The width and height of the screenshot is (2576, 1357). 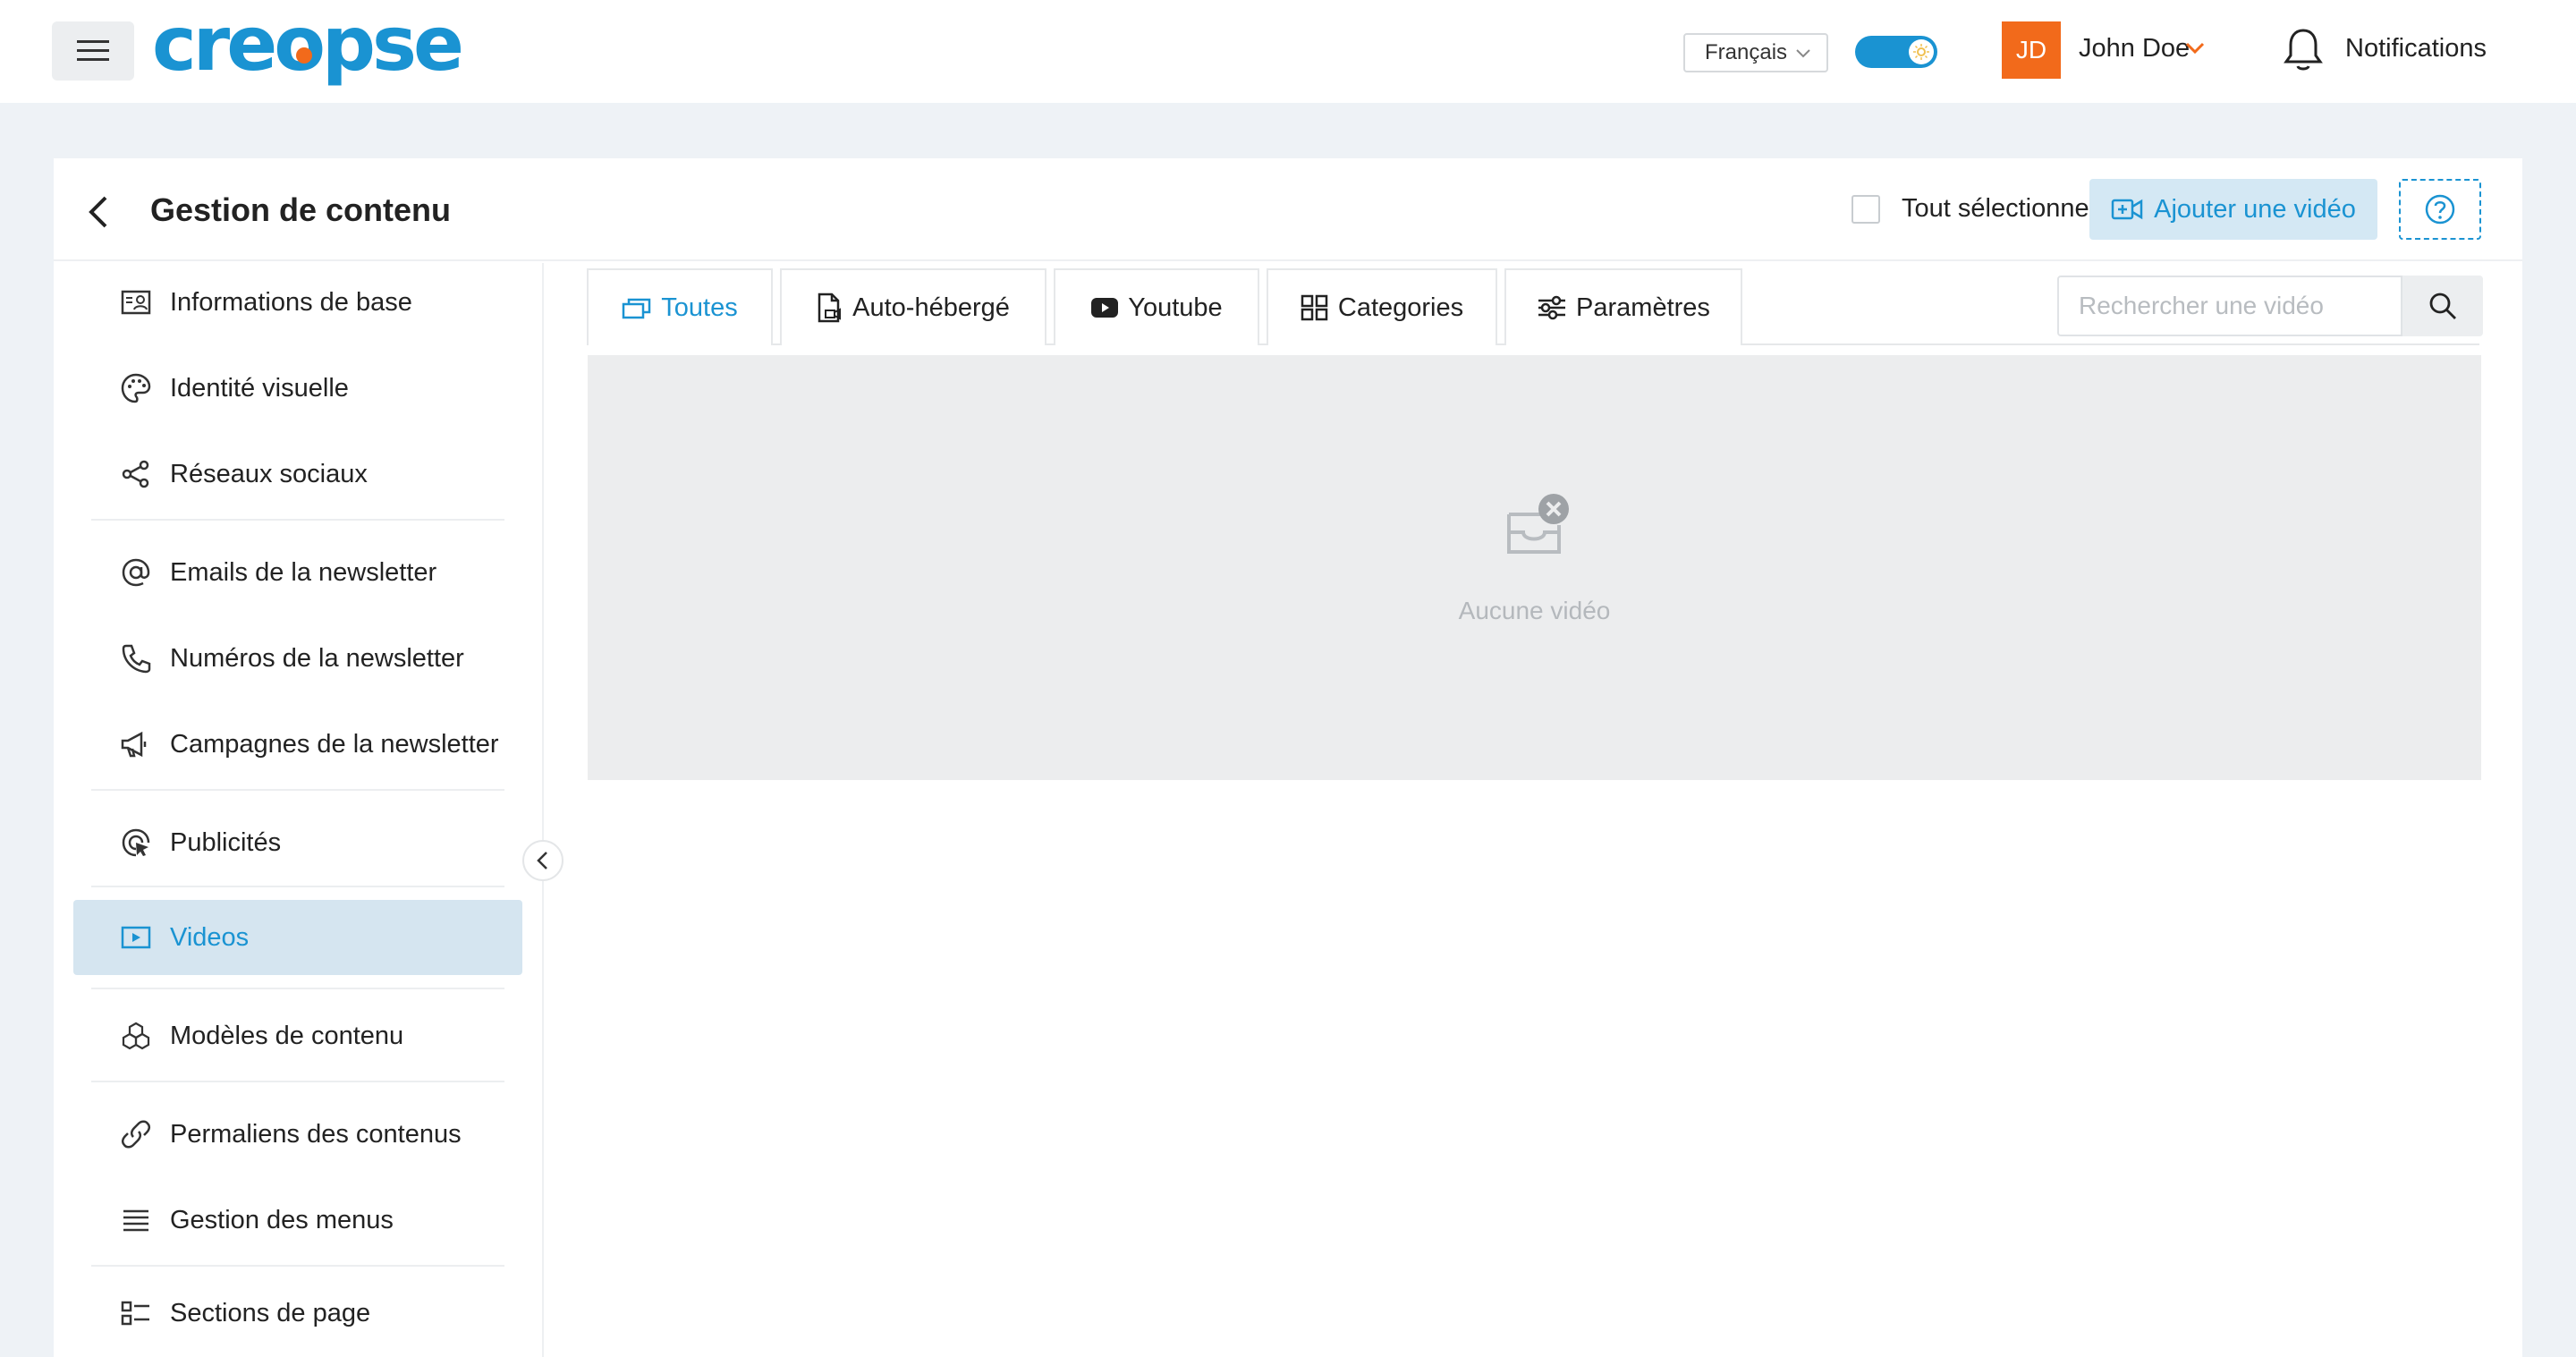 What do you see at coordinates (287, 1035) in the screenshot?
I see `sidebar-item-label: Modèles de contenu` at bounding box center [287, 1035].